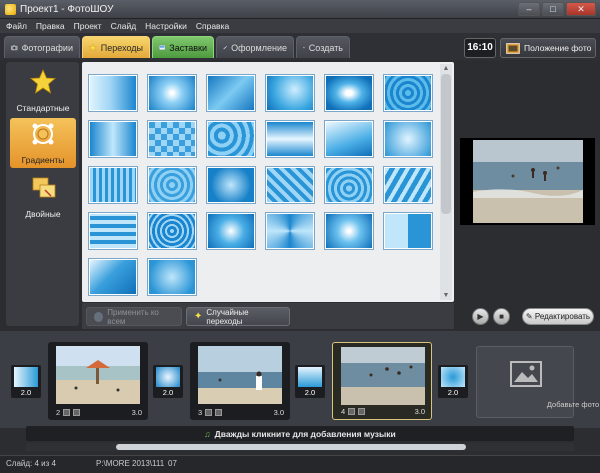  I want to click on brush-icon, so click(225, 47).